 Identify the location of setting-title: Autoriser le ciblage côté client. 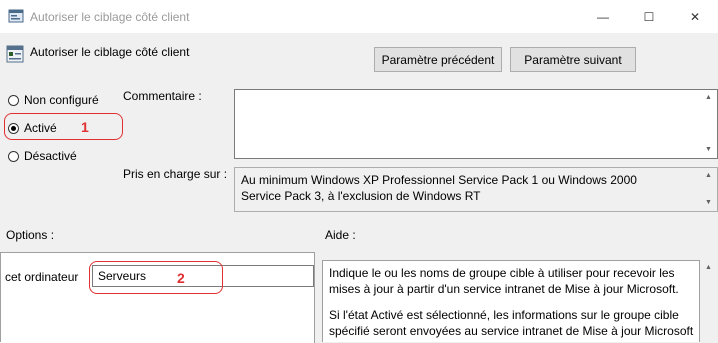
(110, 52).